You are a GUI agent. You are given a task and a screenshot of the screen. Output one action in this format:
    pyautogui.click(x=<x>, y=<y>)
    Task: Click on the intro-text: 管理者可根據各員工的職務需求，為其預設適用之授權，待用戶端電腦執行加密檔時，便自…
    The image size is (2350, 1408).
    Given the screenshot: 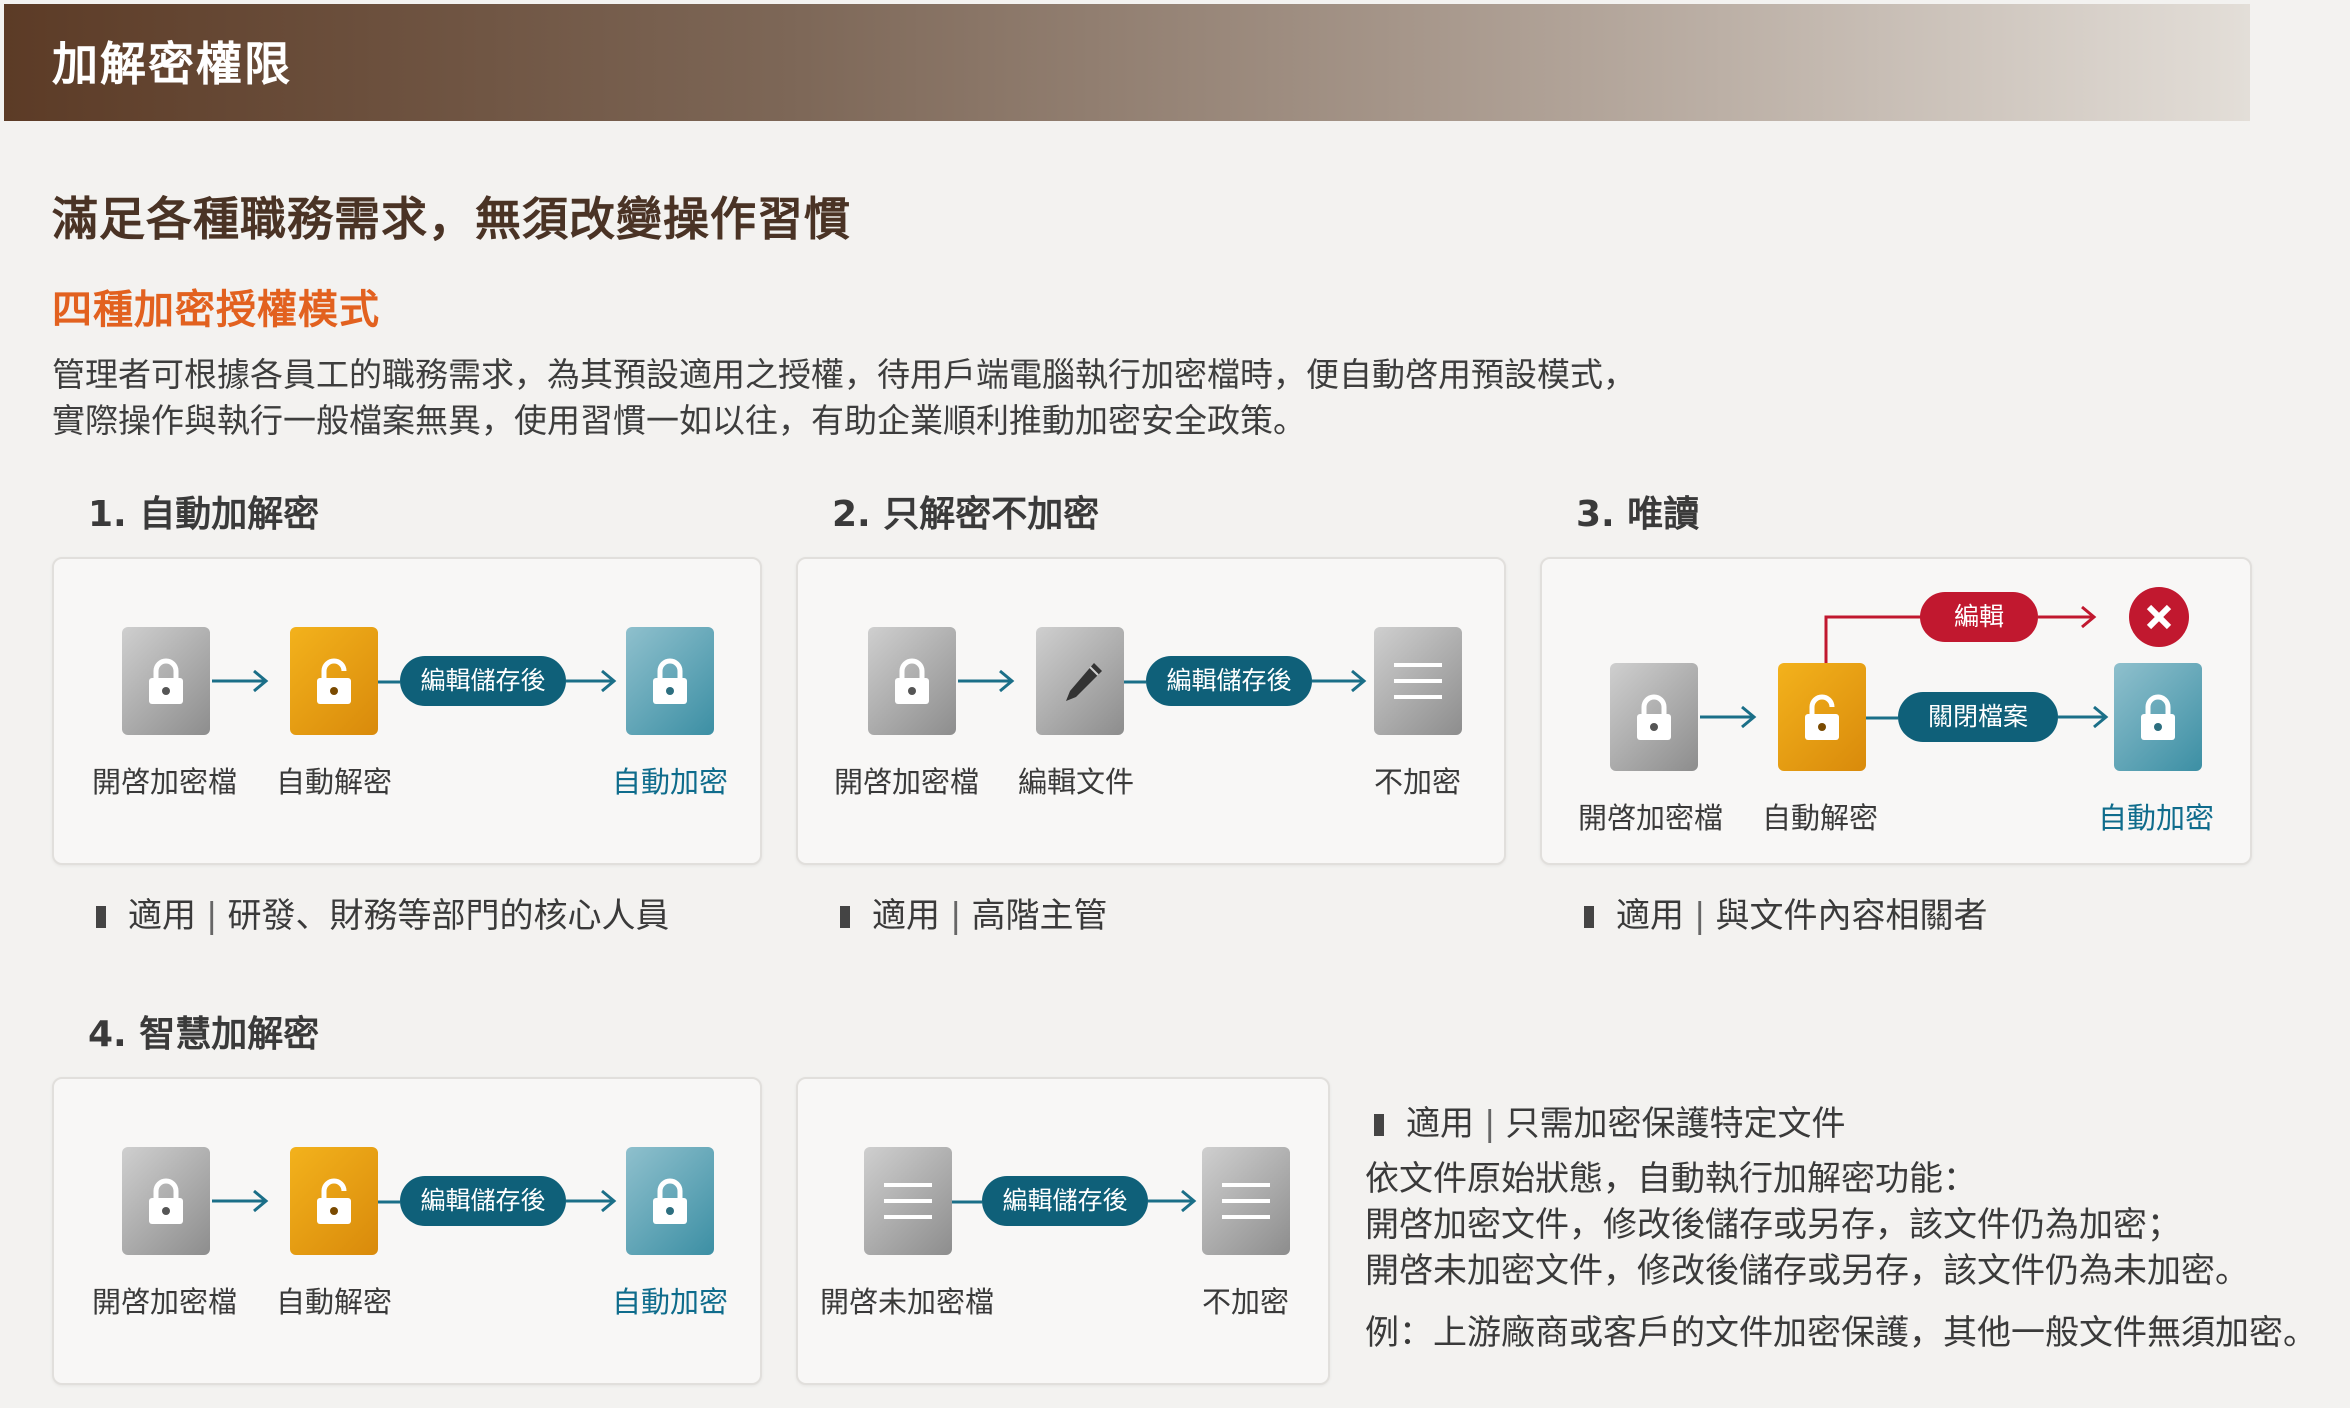 What is the action you would take?
    pyautogui.click(x=844, y=398)
    